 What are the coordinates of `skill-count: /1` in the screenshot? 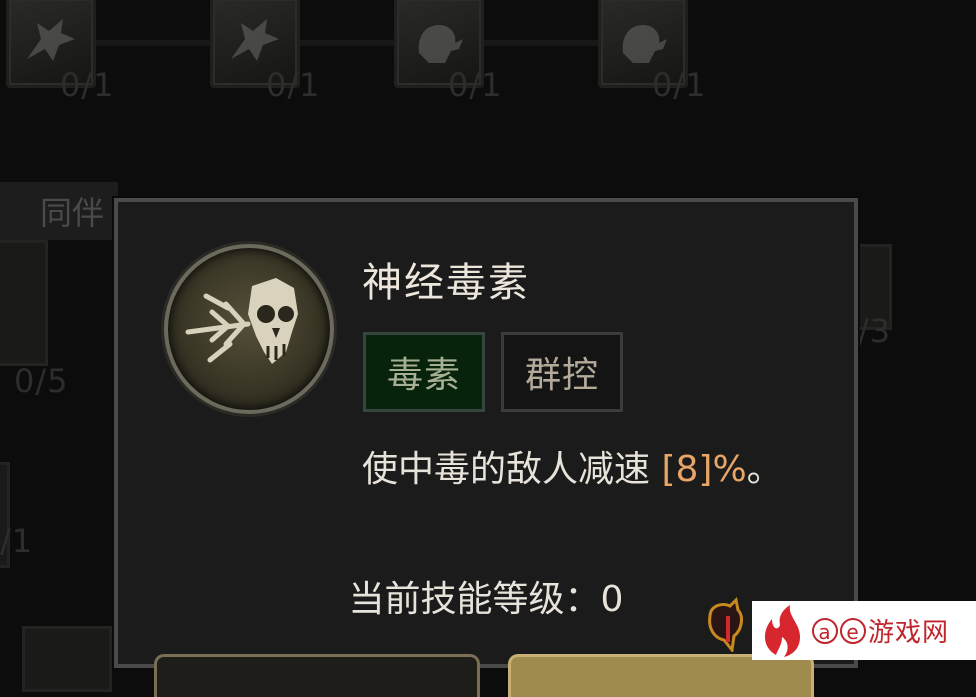 It's located at (17, 541).